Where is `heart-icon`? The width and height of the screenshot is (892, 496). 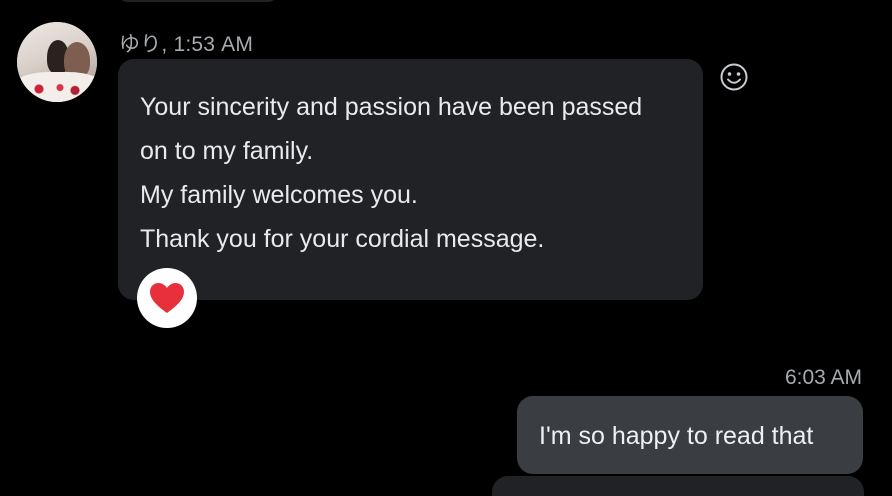
heart-icon is located at coordinates (167, 298).